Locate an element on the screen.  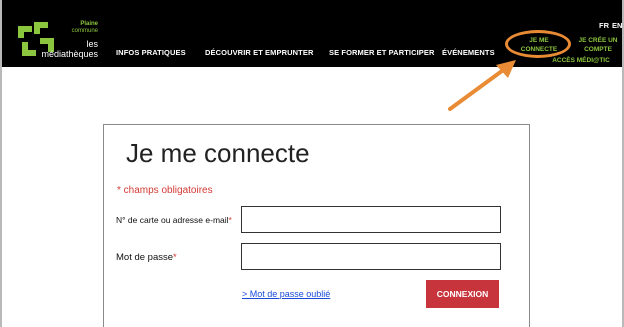
lang-en-link: EN is located at coordinates (617, 25).